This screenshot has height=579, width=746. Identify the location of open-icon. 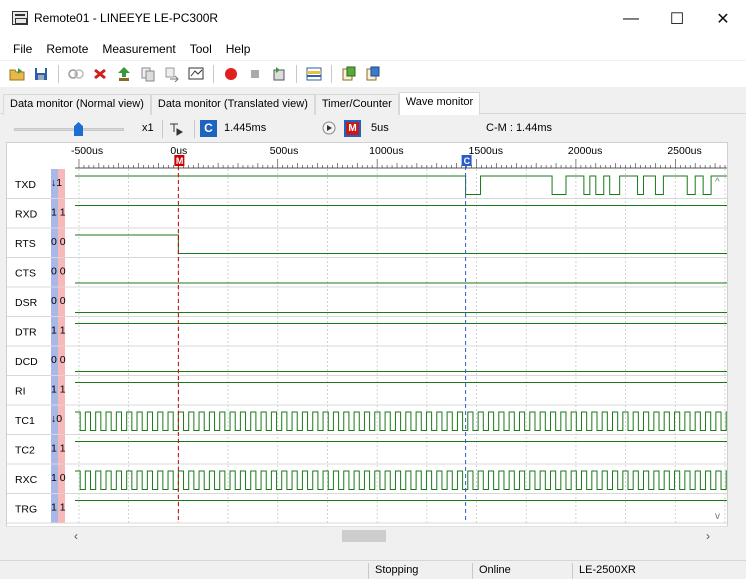
(17, 74).